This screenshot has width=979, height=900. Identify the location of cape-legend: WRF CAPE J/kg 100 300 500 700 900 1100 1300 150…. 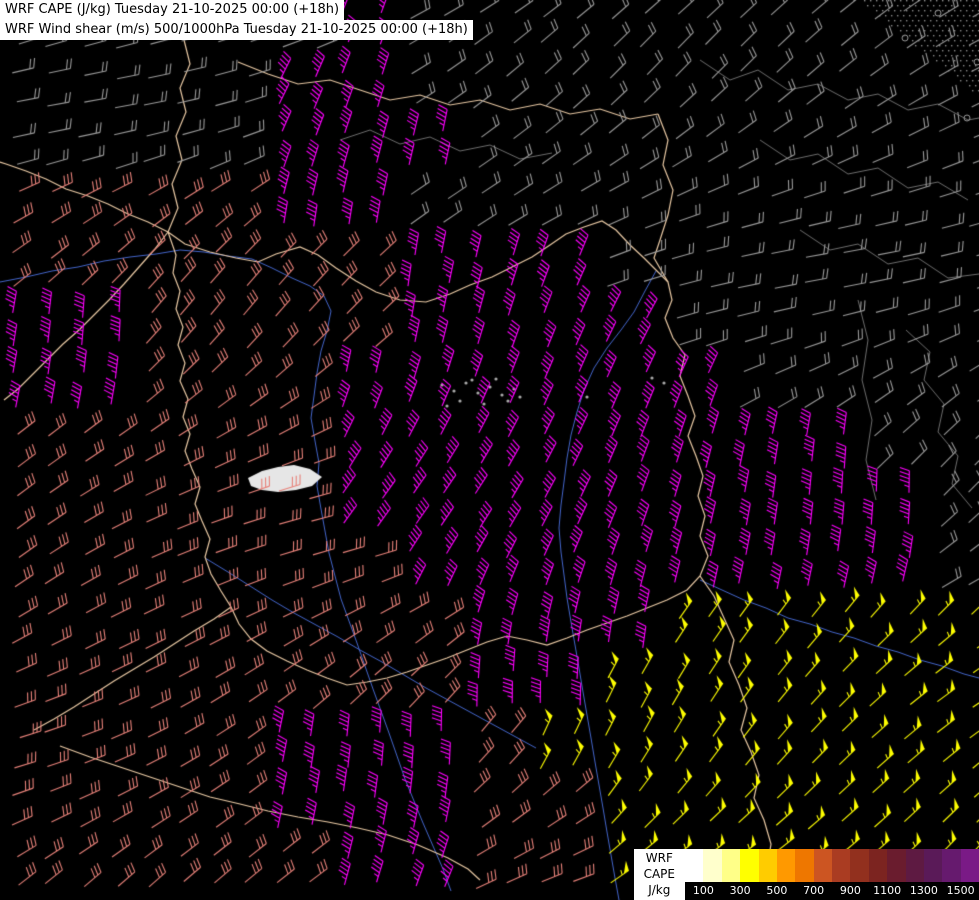
(806, 874).